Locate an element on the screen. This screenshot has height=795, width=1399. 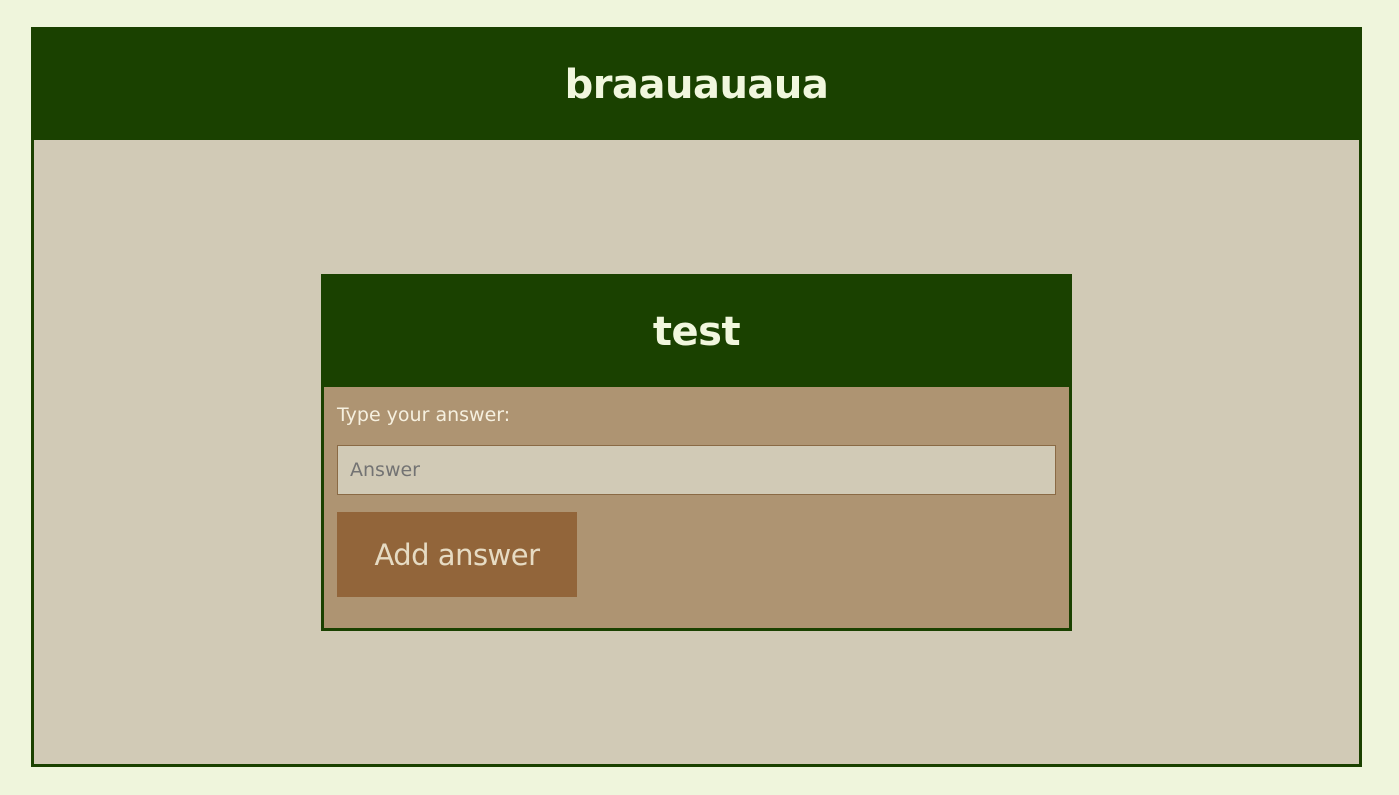
question-title: test is located at coordinates (696, 332).